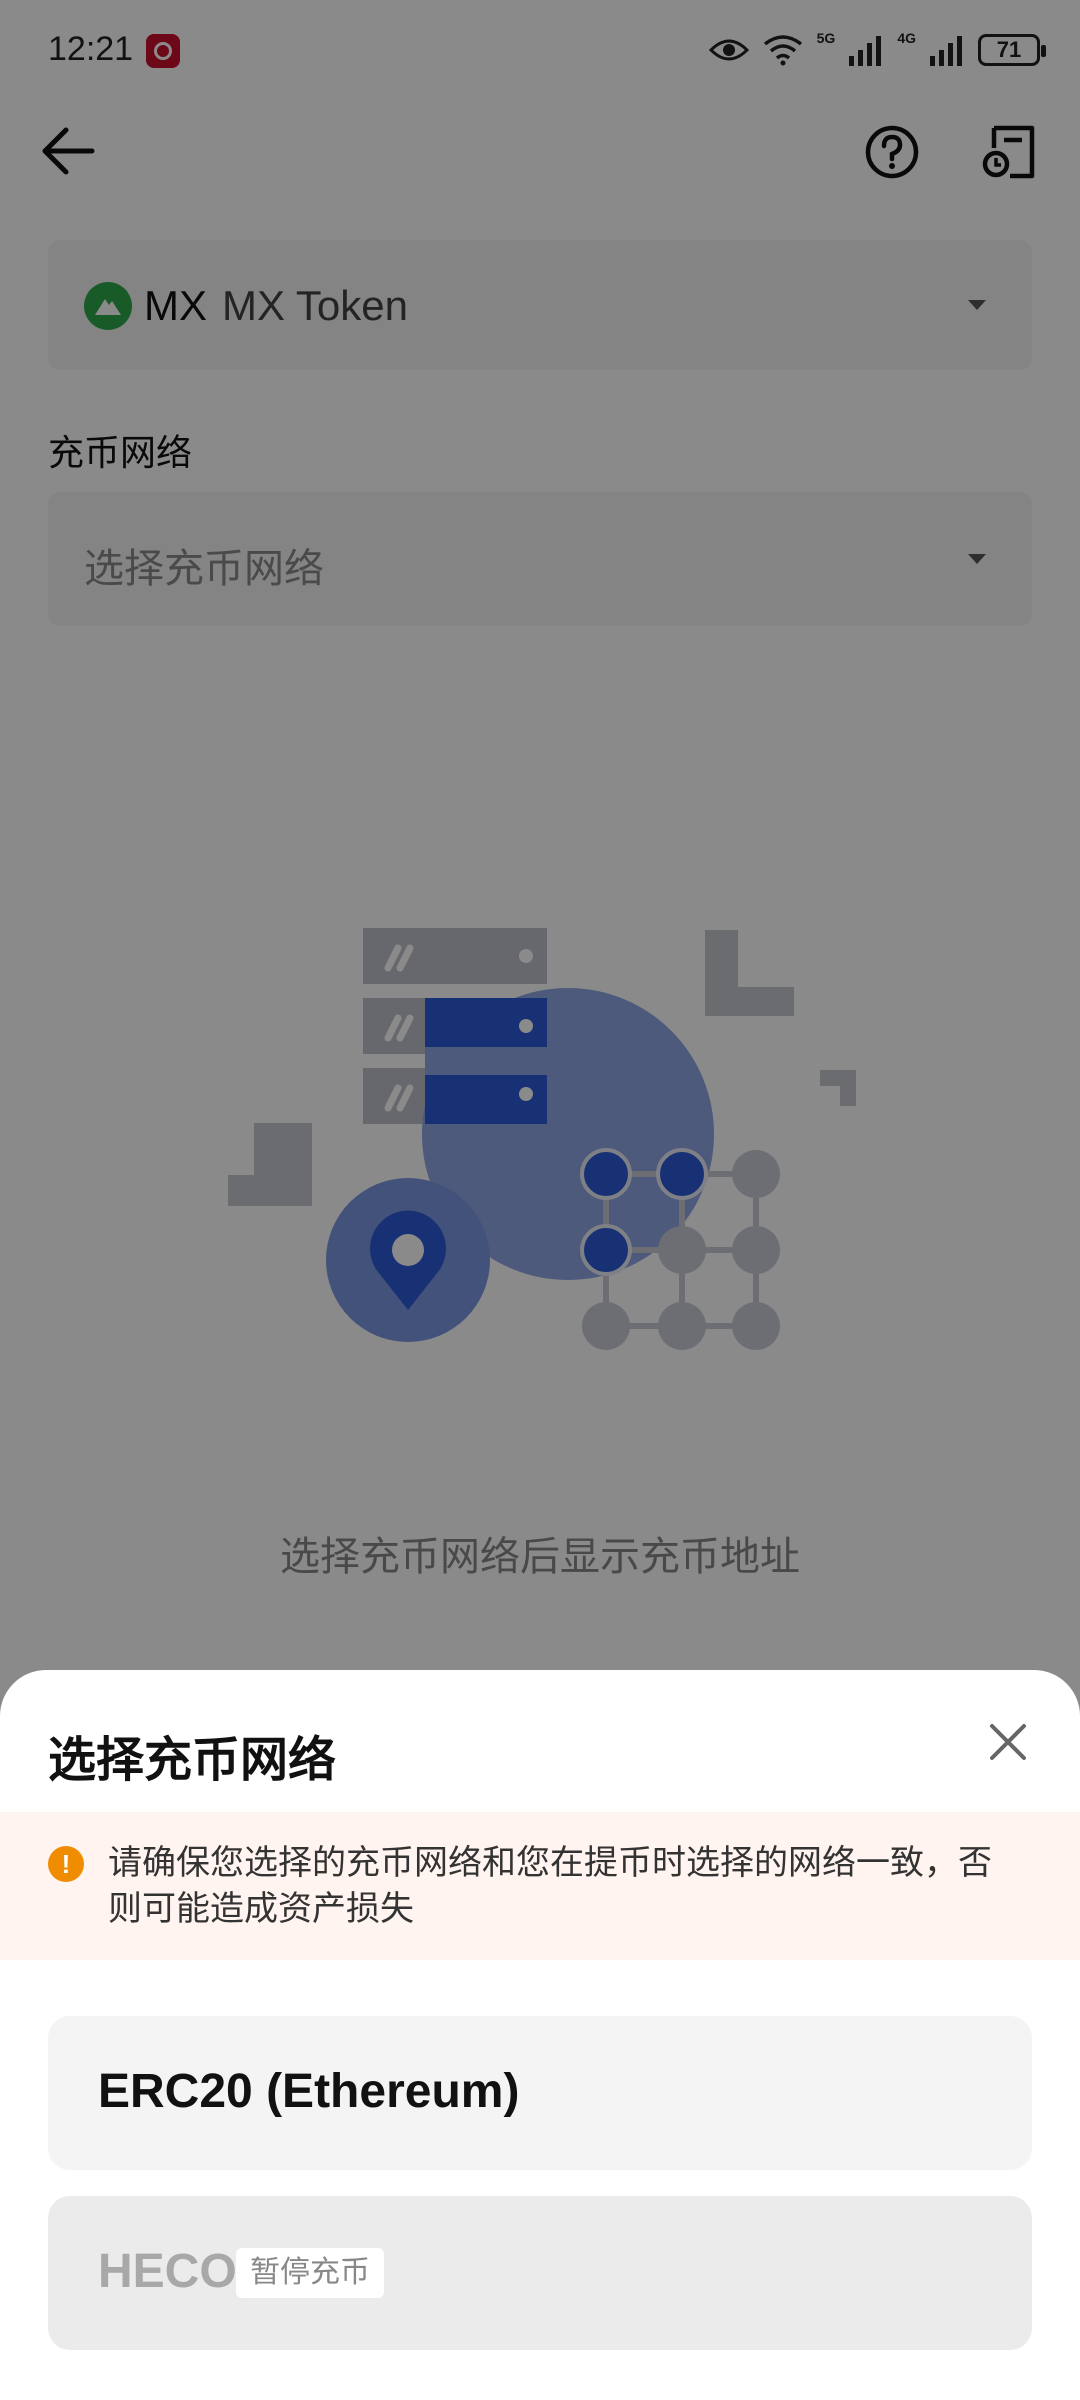  I want to click on network-option-label: ERC20 (Ethereum), so click(309, 2091).